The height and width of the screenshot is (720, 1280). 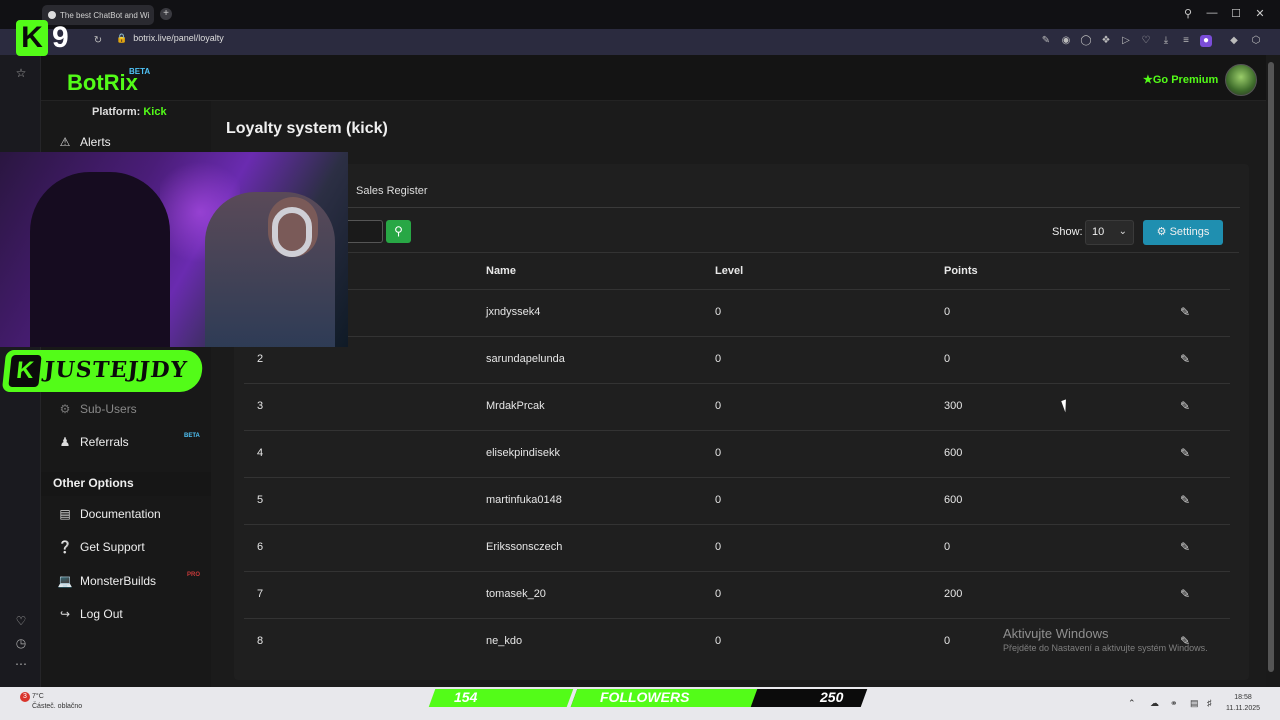 I want to click on profile-icon: ●, so click(x=1206, y=41).